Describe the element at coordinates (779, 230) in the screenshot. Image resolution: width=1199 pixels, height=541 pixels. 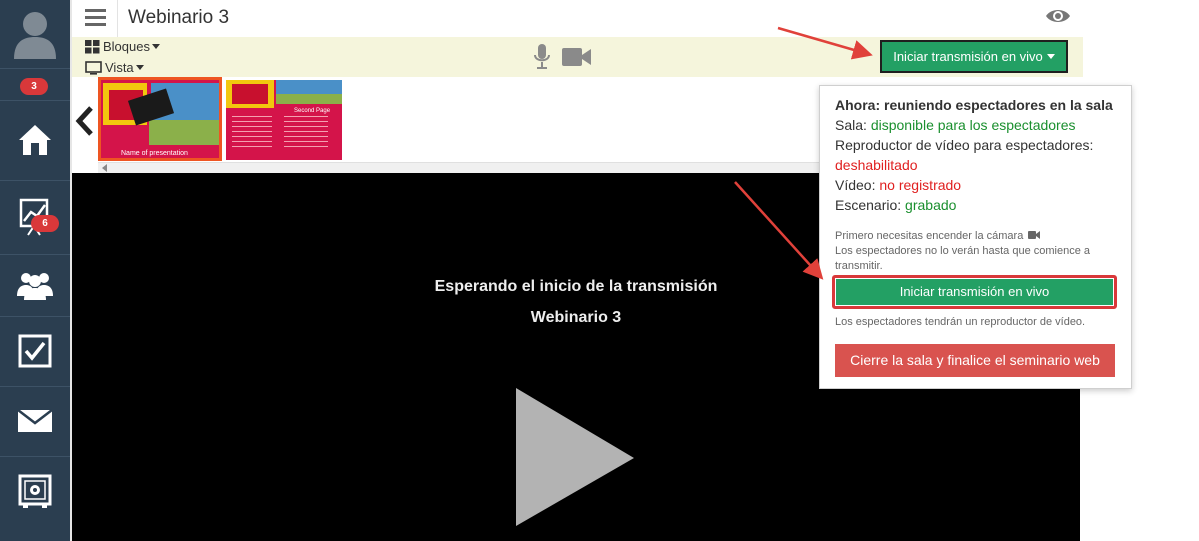
I see `arrow-to-start-button` at that location.